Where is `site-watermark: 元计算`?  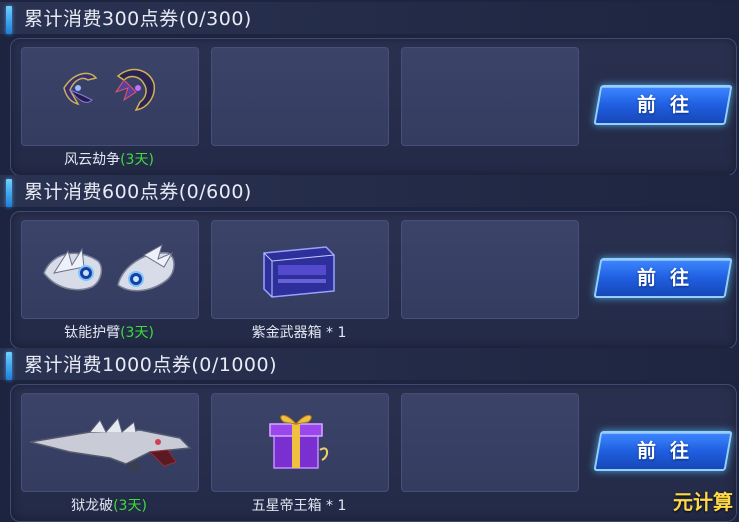
site-watermark: 元计算 is located at coordinates (703, 502).